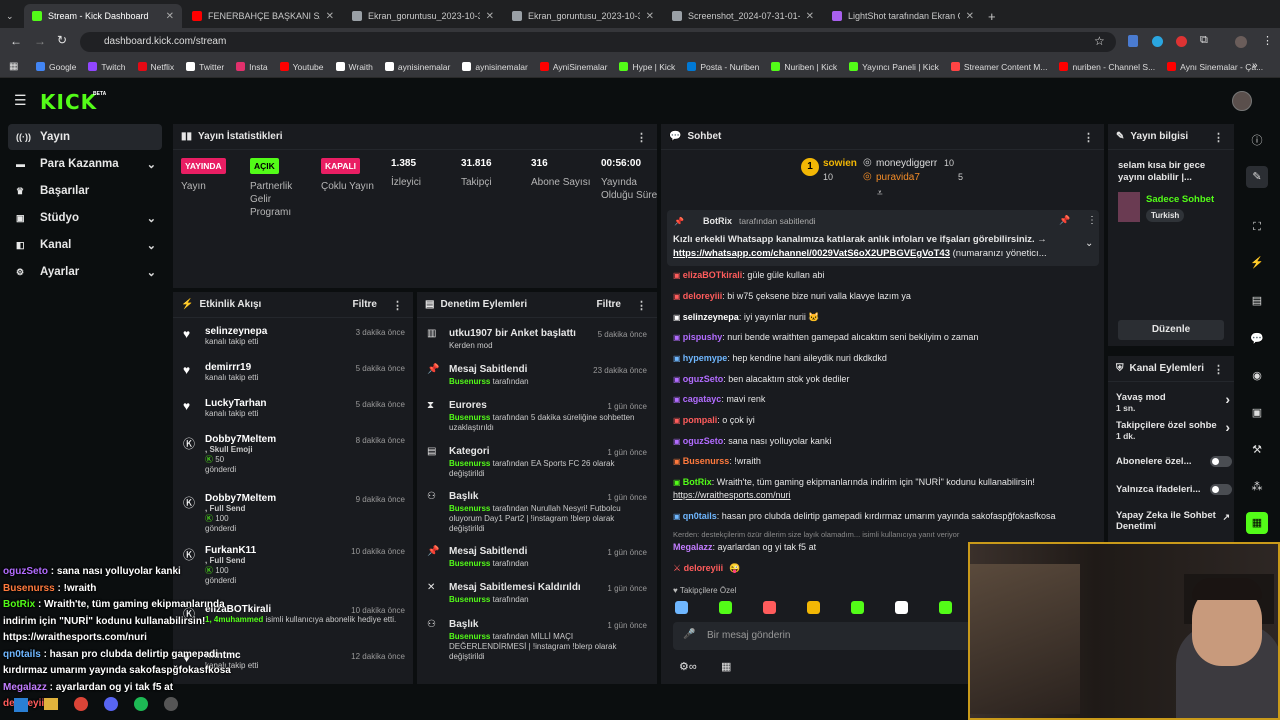  I want to click on extension-shield-icon, so click(1133, 41).